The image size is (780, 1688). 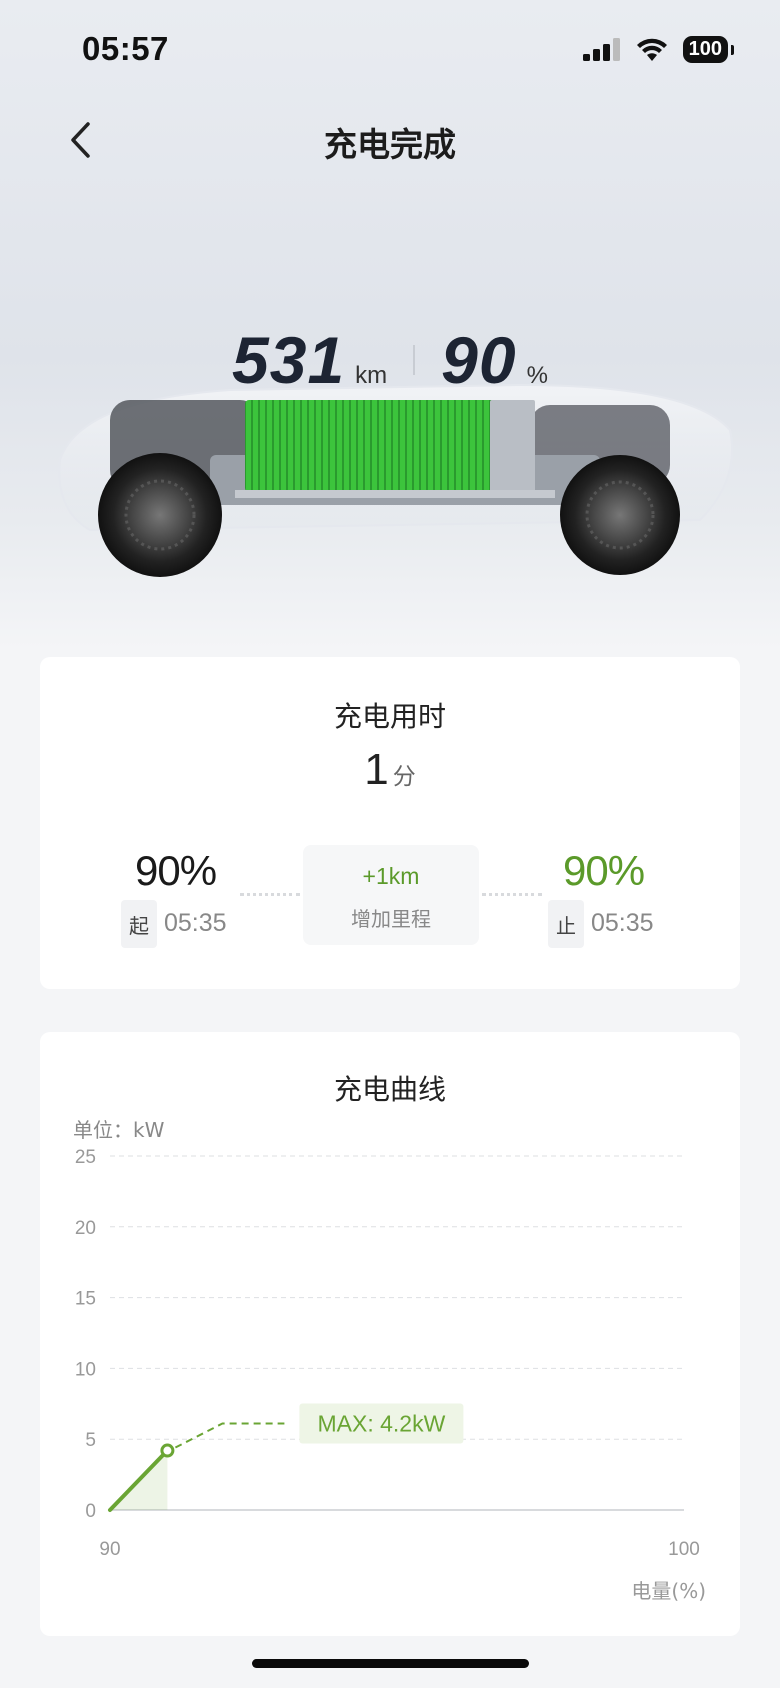 I want to click on y-tick-label: 5, so click(x=90, y=1440).